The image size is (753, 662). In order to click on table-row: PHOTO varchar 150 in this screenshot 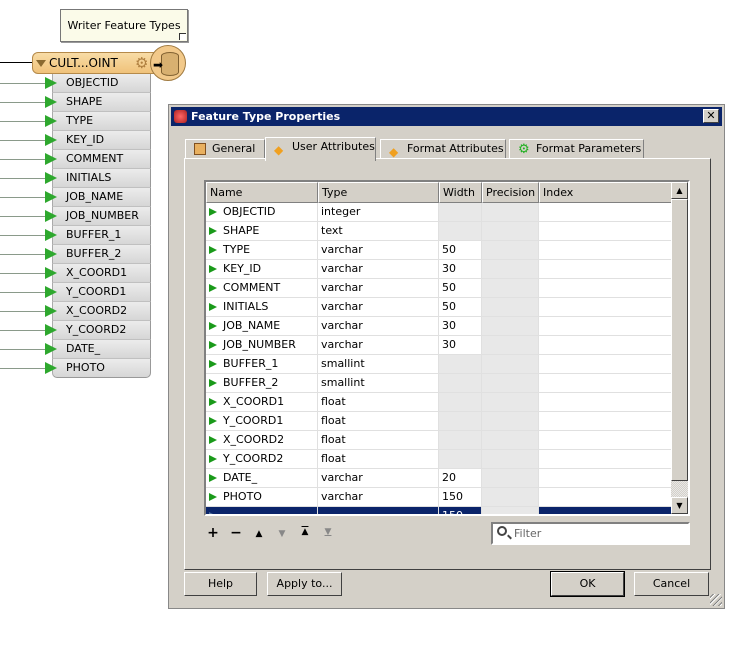, I will do `click(447, 497)`.